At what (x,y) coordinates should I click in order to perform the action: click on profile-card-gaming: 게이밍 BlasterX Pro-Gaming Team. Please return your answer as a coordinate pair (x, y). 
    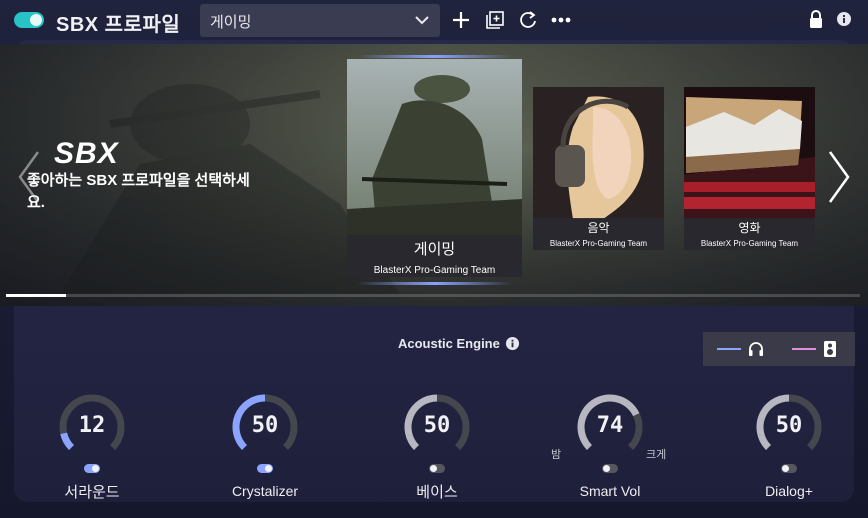
    Looking at the image, I should click on (434, 168).